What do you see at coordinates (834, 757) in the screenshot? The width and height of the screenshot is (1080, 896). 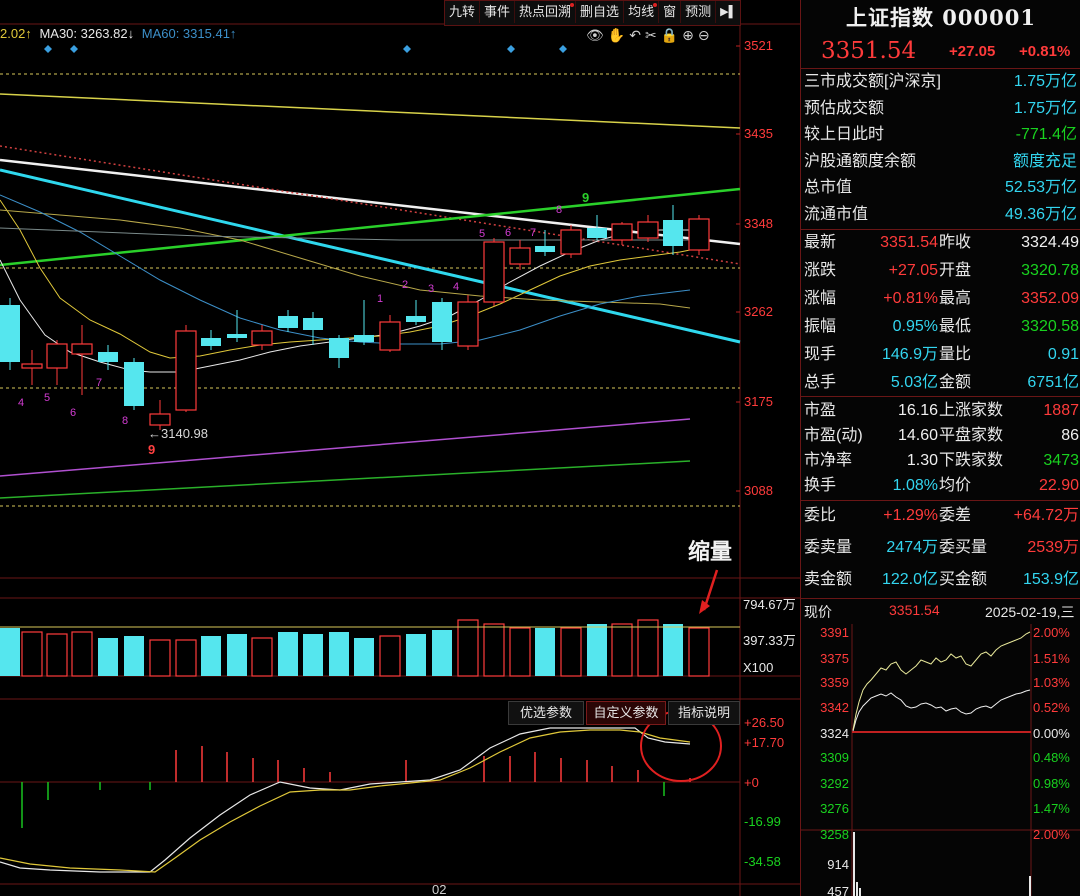 I see `mini-left-label: 3309` at bounding box center [834, 757].